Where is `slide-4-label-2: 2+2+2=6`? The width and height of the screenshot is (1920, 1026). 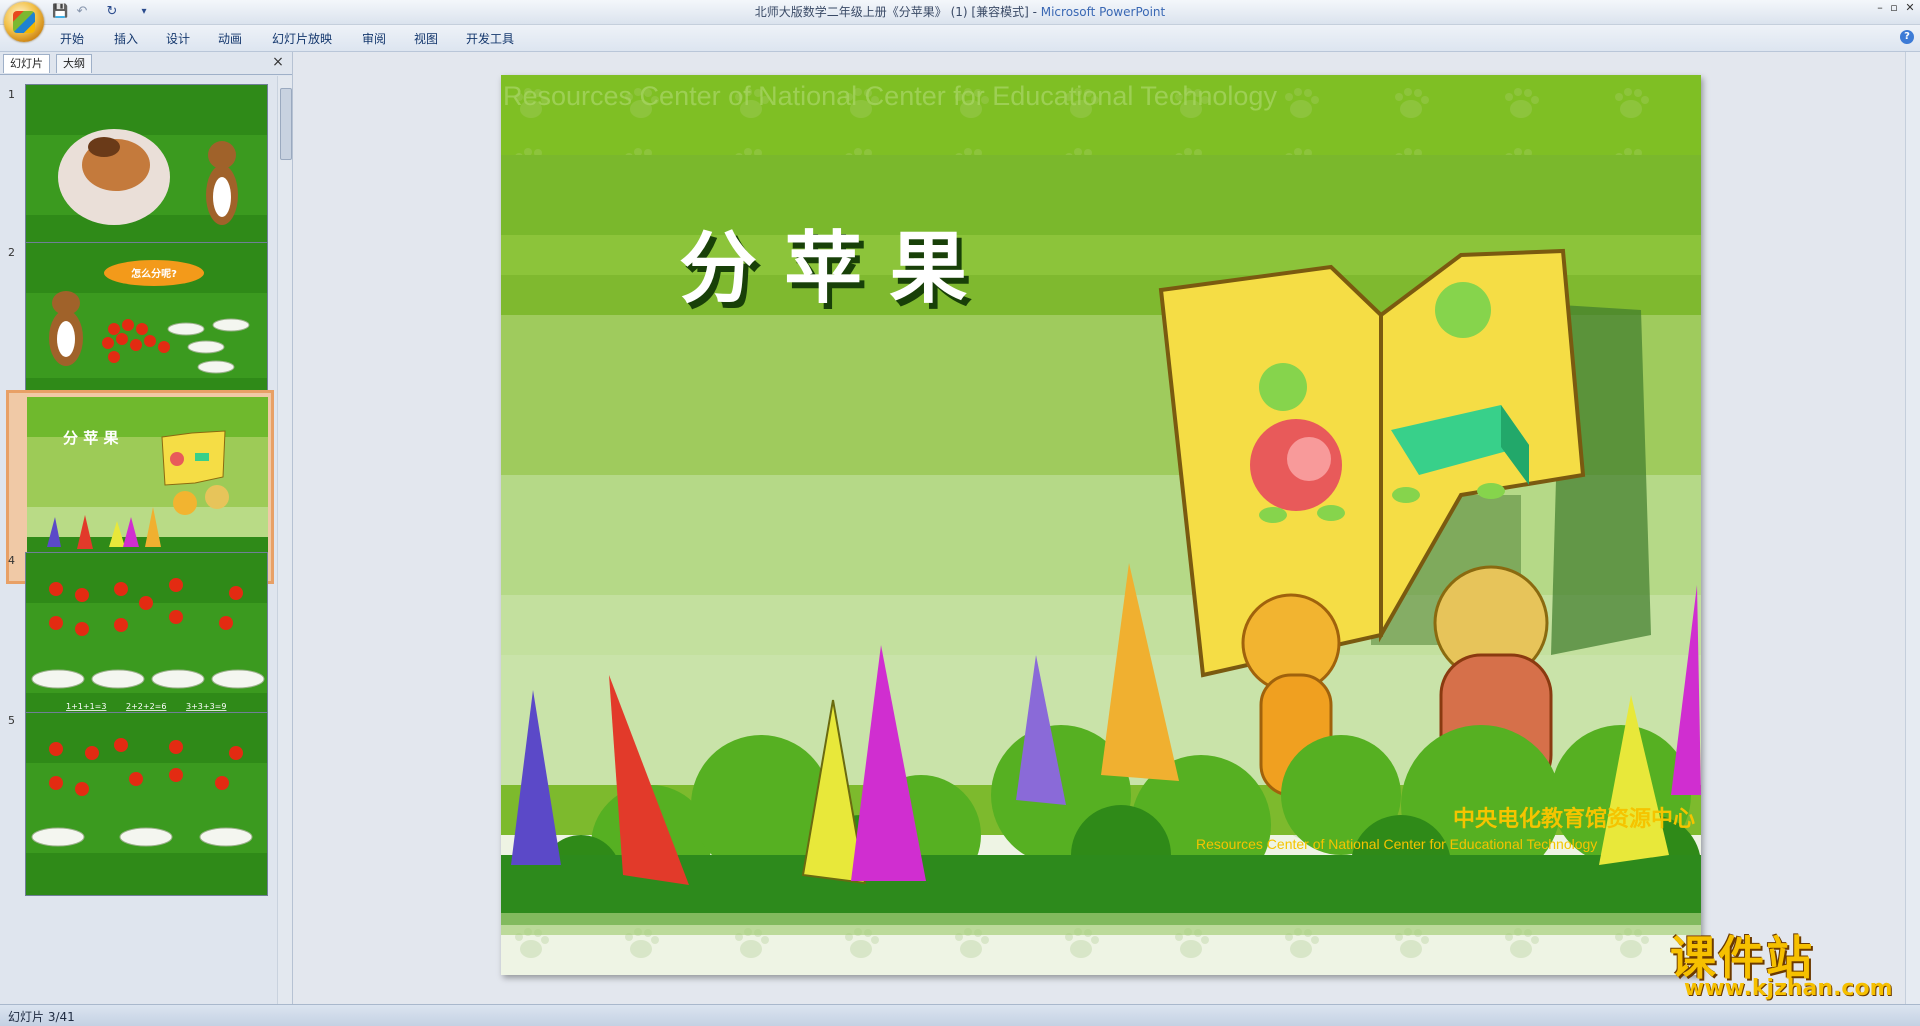 slide-4-label-2: 2+2+2=6 is located at coordinates (146, 706).